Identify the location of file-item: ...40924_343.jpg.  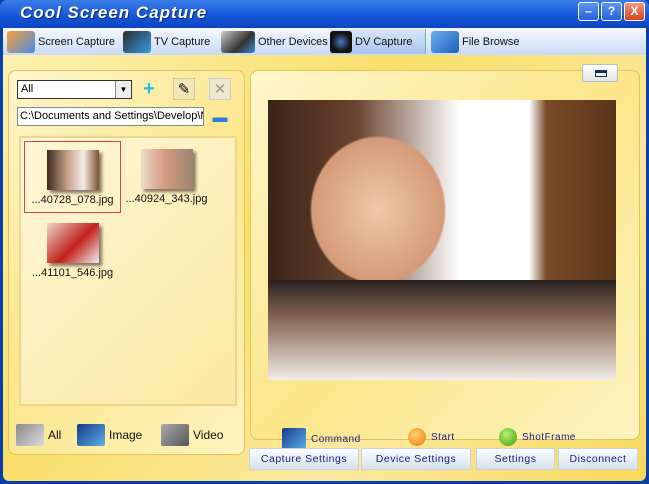
(166, 177).